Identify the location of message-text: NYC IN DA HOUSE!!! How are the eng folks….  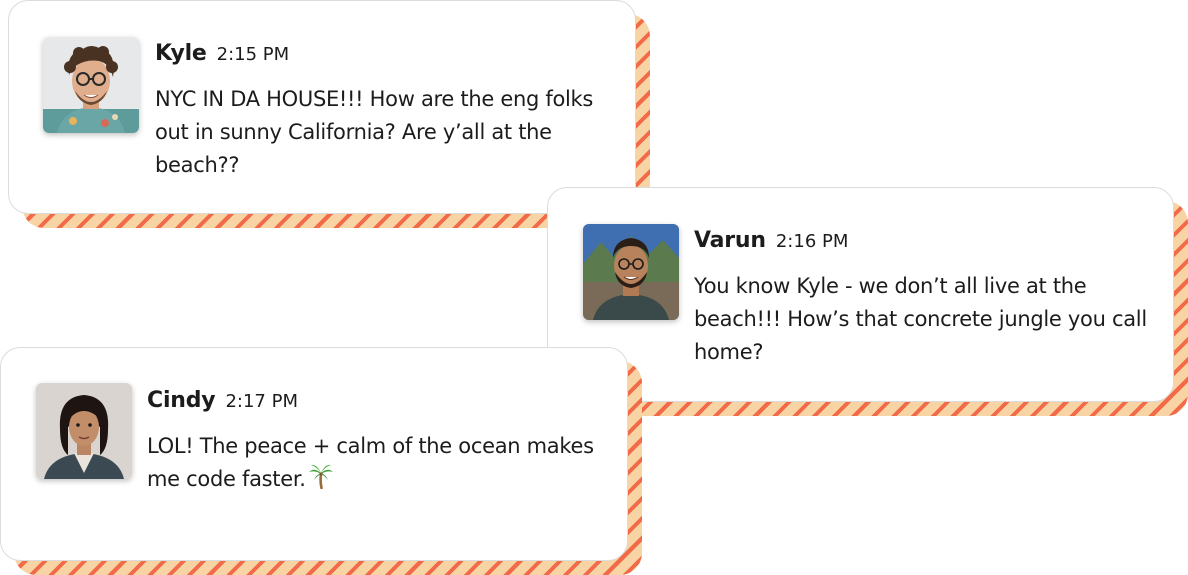
(374, 132).